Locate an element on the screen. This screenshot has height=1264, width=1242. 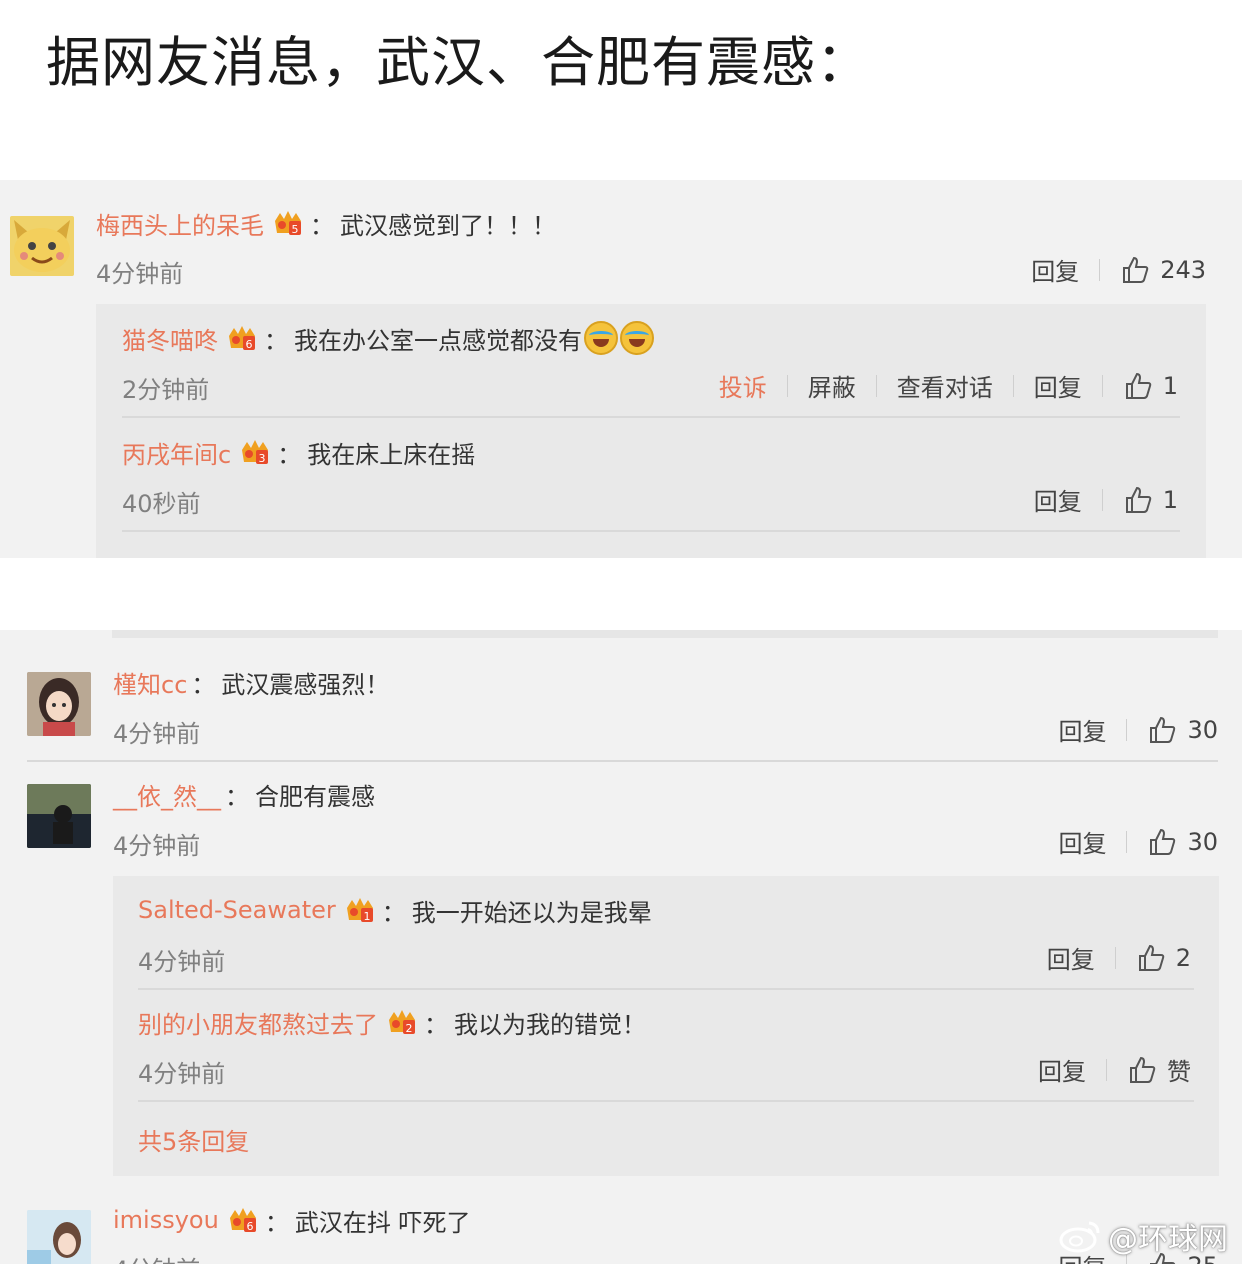
comment-text: 武汉震感强烈！ is located at coordinates (305, 684).